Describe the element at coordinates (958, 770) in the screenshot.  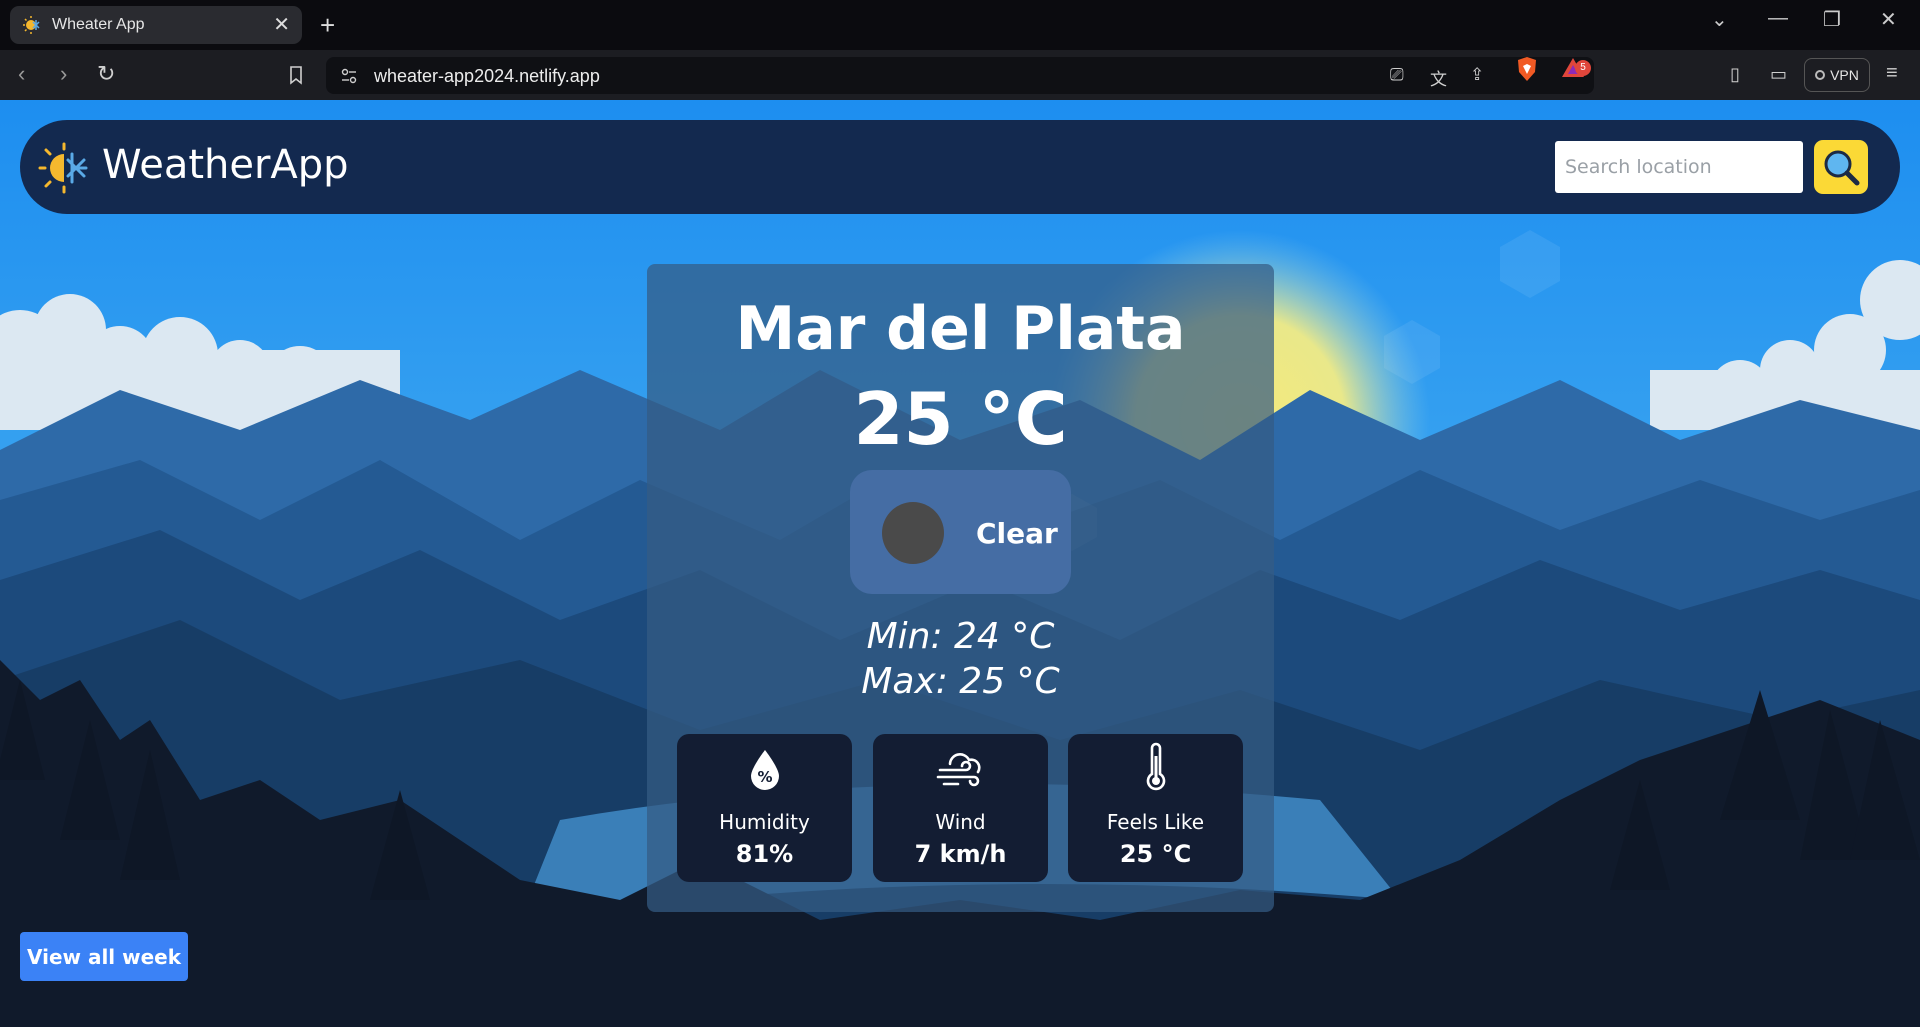
I see `wind-icon` at that location.